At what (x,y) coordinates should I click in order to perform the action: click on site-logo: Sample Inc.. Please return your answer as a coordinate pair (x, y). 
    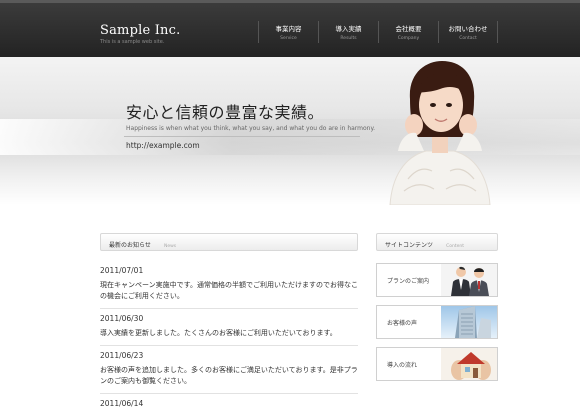
    Looking at the image, I should click on (140, 30).